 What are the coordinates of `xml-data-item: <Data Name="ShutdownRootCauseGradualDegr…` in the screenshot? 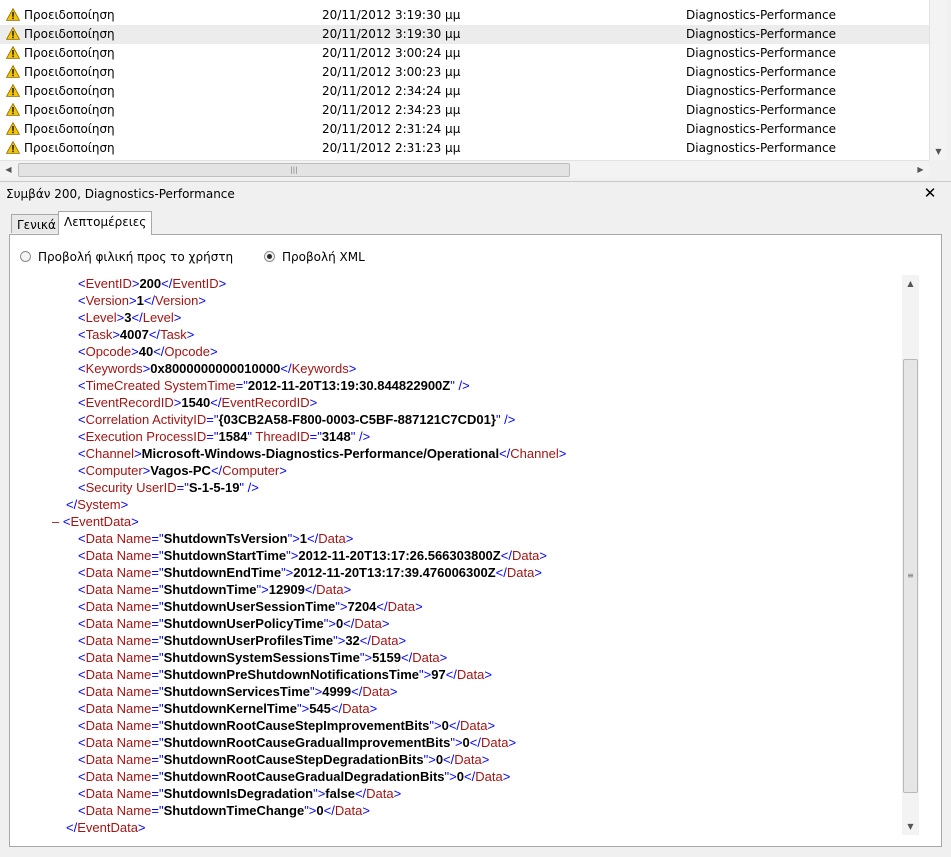 It's located at (294, 776).